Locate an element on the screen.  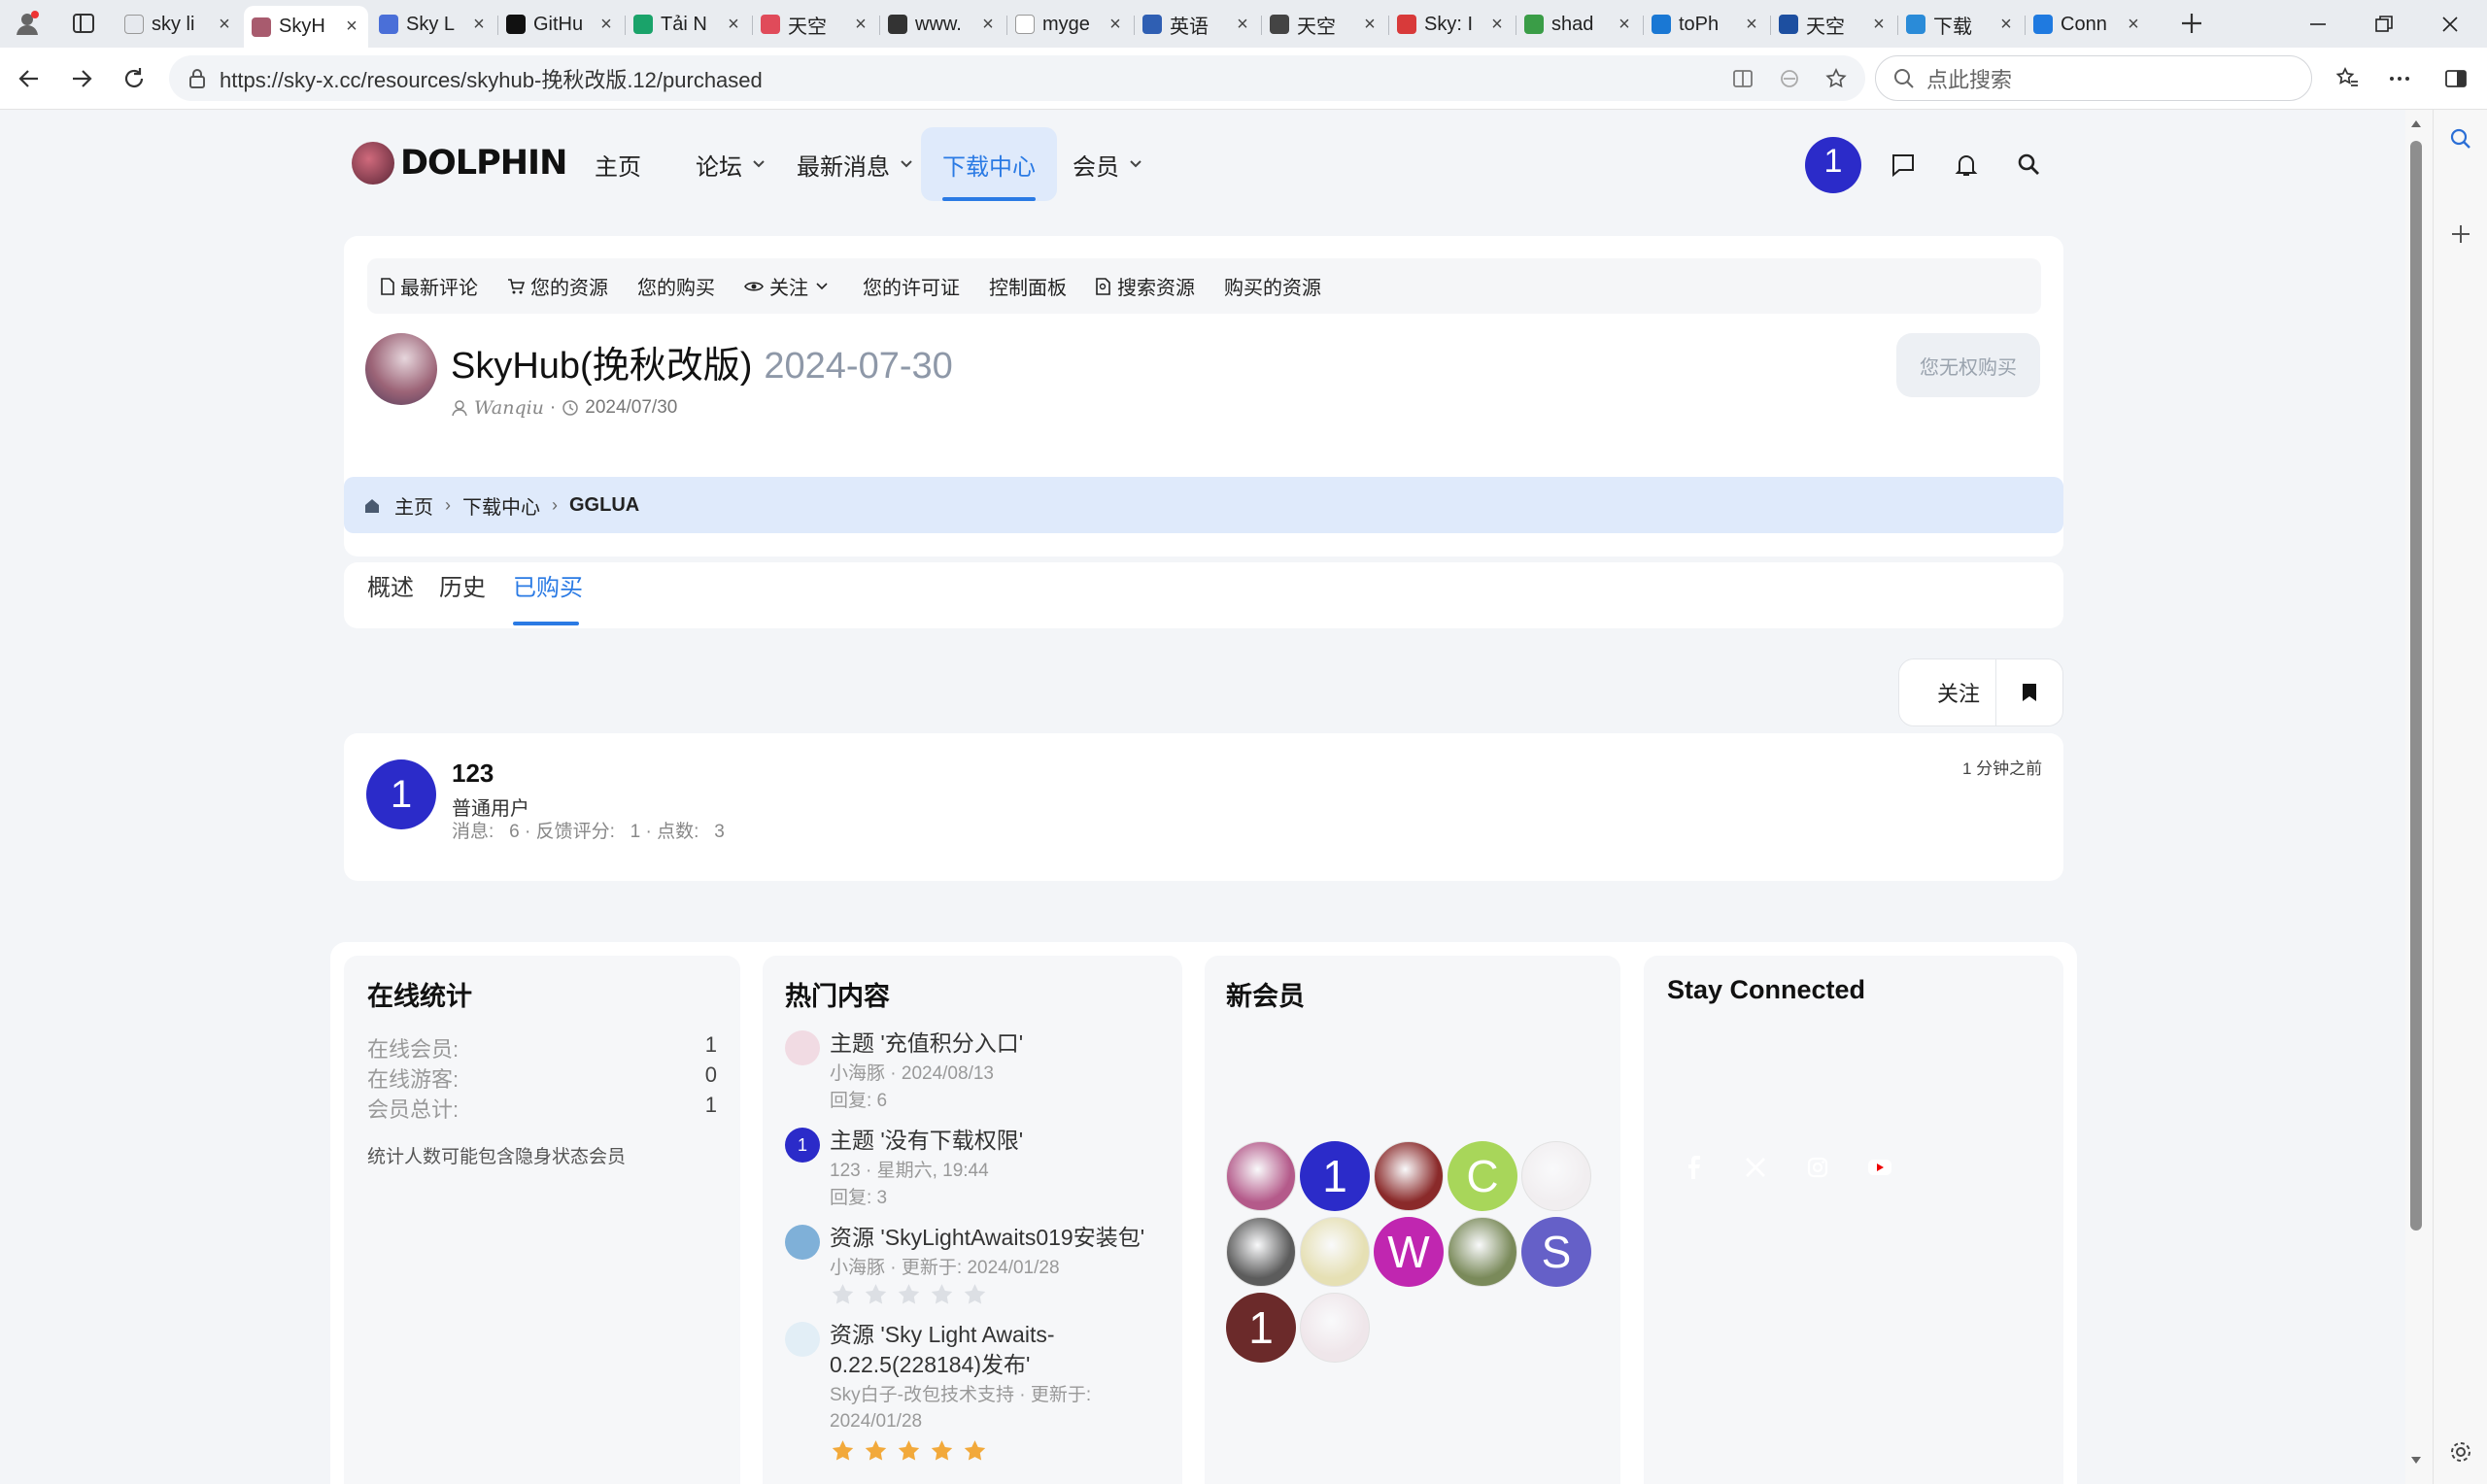
subnav-item: 关注 is located at coordinates (789, 286).